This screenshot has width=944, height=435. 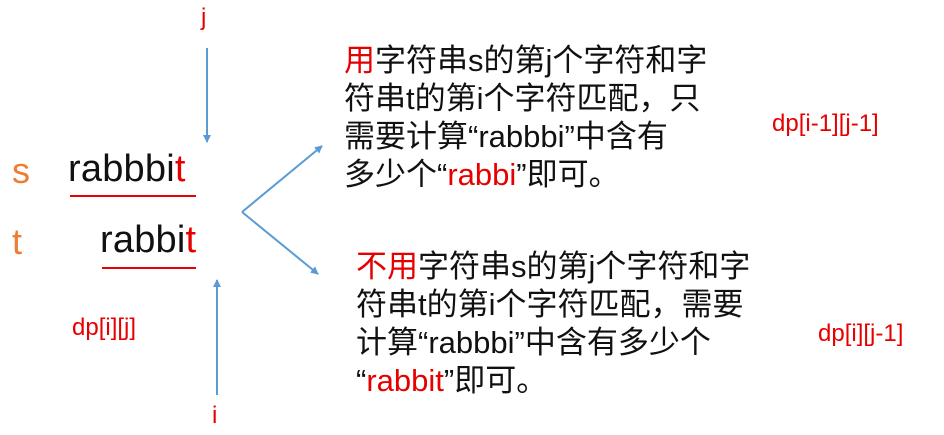 I want to click on dp-current-label: dp[i][j], so click(x=104, y=327).